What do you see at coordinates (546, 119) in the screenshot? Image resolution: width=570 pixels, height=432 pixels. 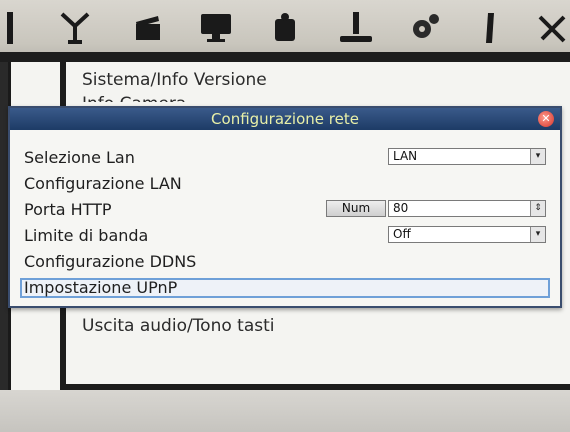 I see `close-icon: ✕` at bounding box center [546, 119].